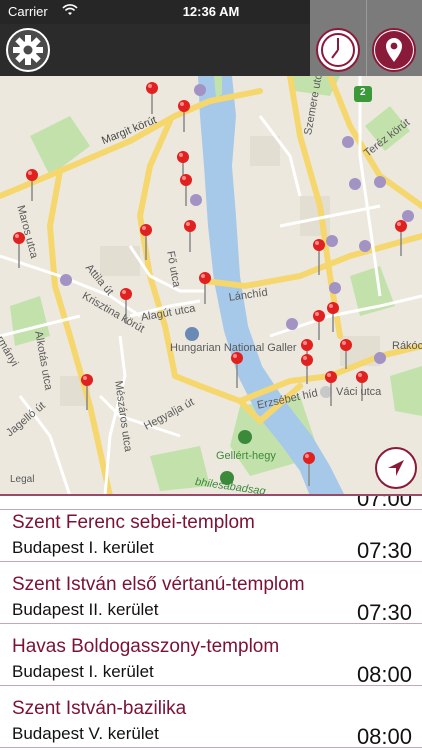 The height and width of the screenshot is (752, 422). I want to click on highway-badge-label: 2, so click(363, 92).